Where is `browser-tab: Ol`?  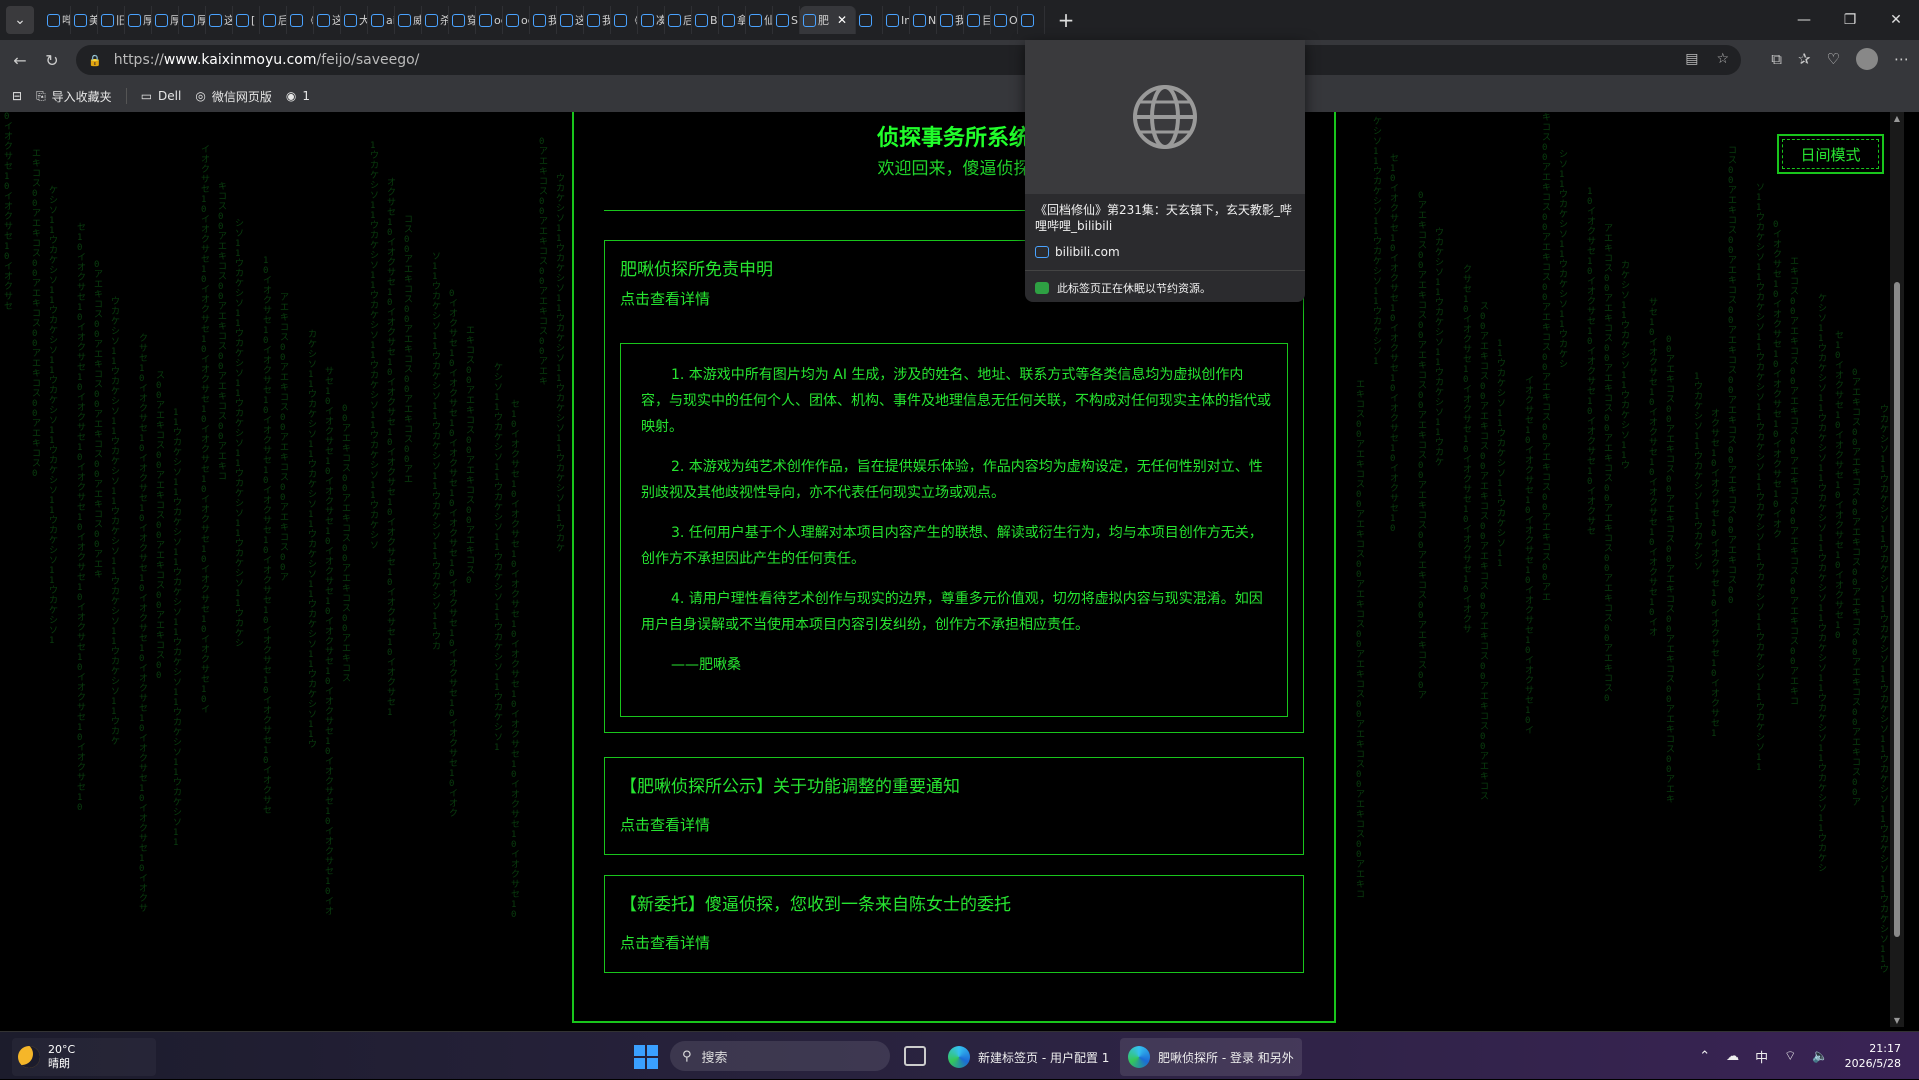
browser-tab: Ol is located at coordinates (1004, 20).